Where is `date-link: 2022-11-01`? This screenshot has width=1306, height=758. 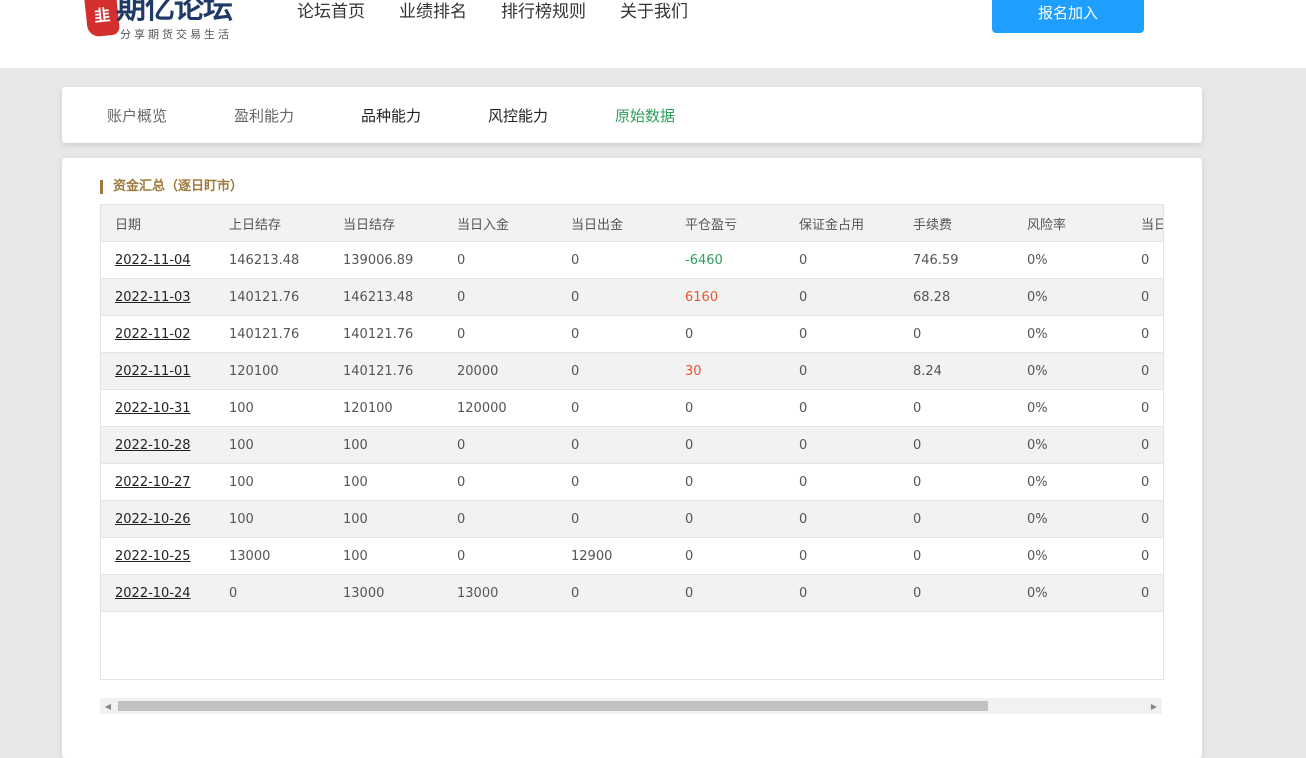 date-link: 2022-11-01 is located at coordinates (158, 371).